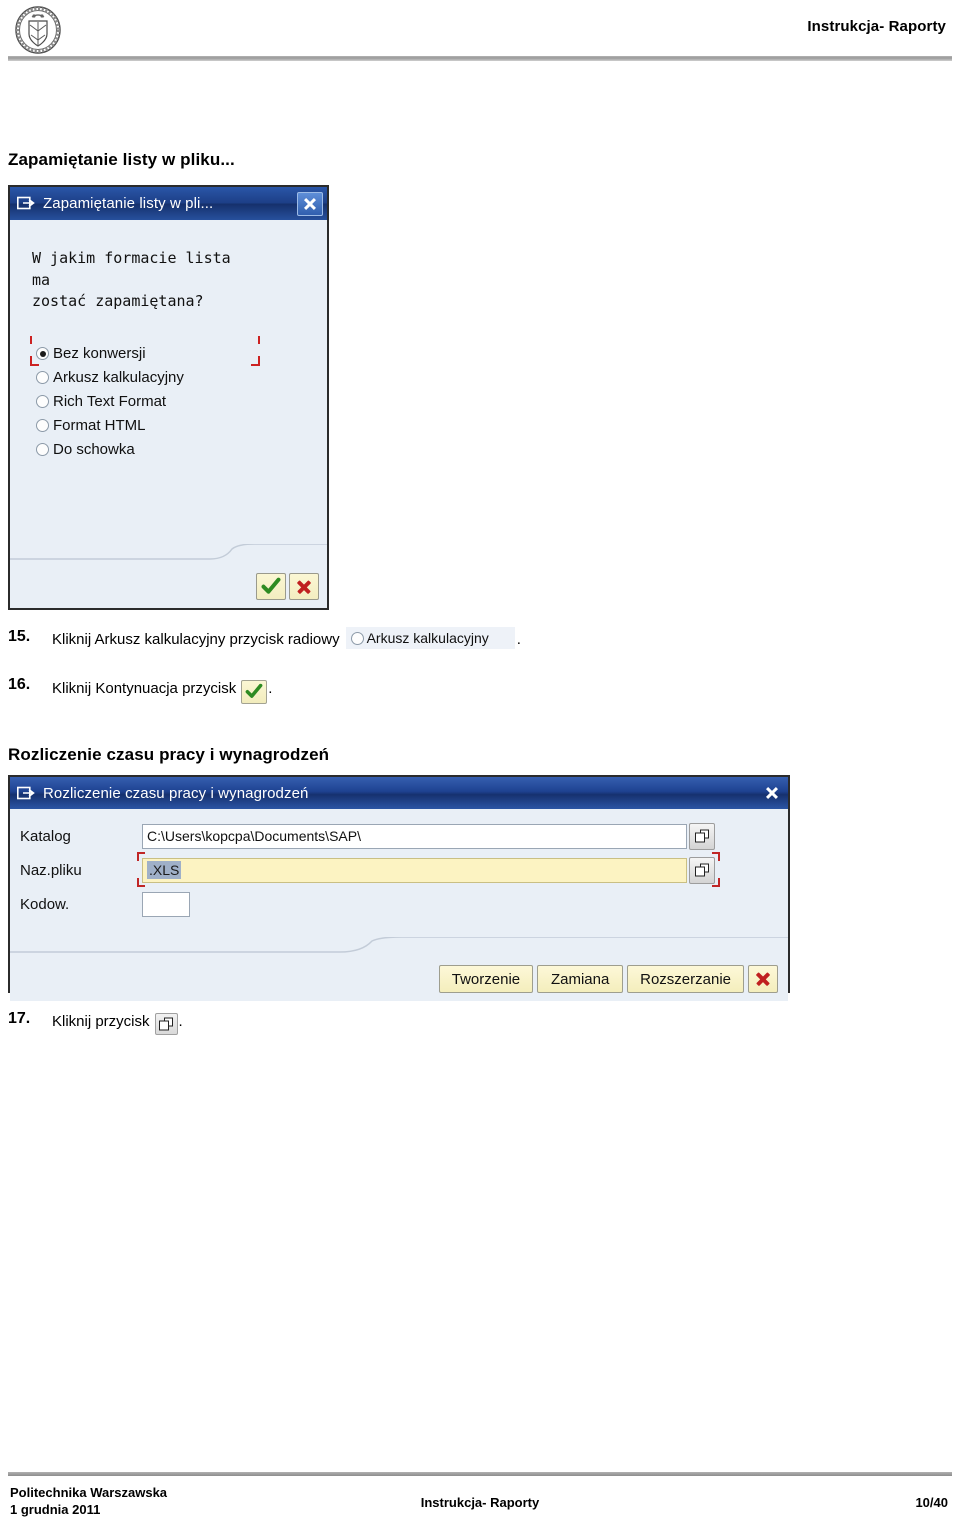  I want to click on kodow-input, so click(166, 904).